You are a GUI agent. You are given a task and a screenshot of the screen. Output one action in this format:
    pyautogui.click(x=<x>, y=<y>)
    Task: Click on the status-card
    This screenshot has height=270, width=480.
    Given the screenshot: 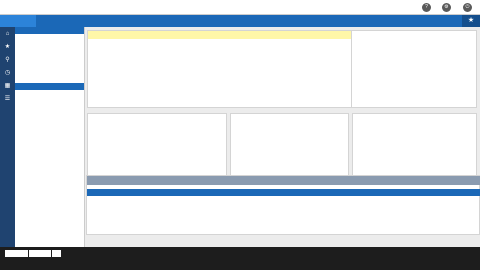 What is the action you would take?
    pyautogui.click(x=414, y=69)
    